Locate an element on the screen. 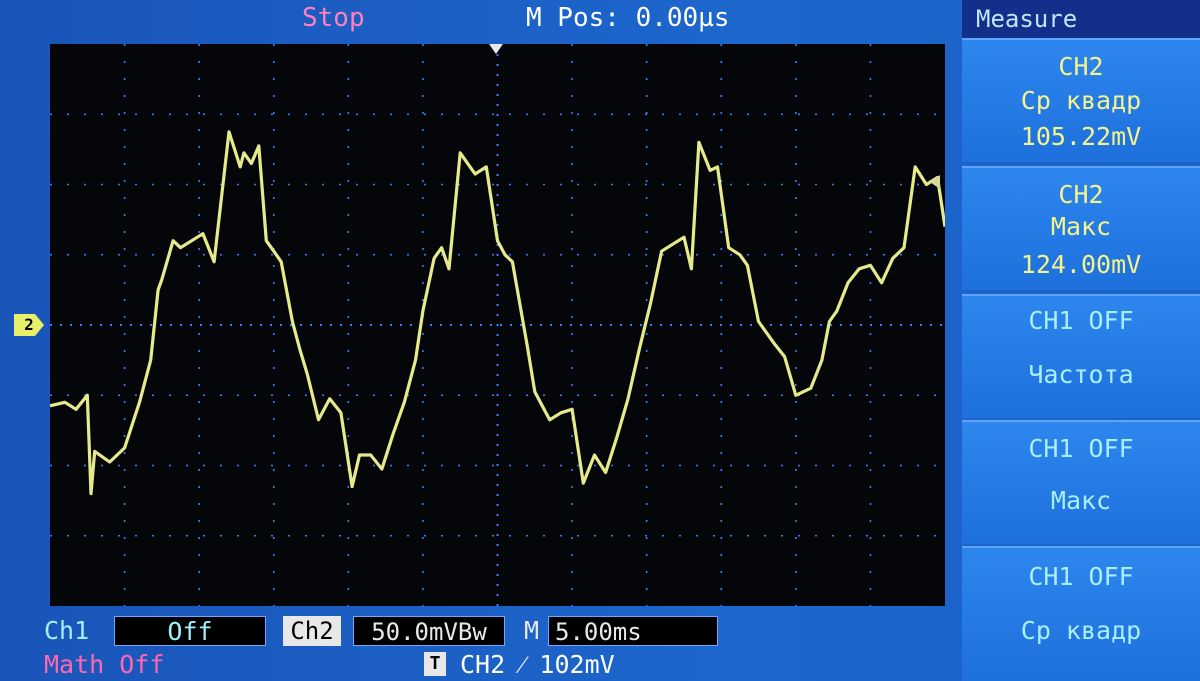 This screenshot has width=1200, height=681. measure-value: 105.22mV is located at coordinates (1081, 136).